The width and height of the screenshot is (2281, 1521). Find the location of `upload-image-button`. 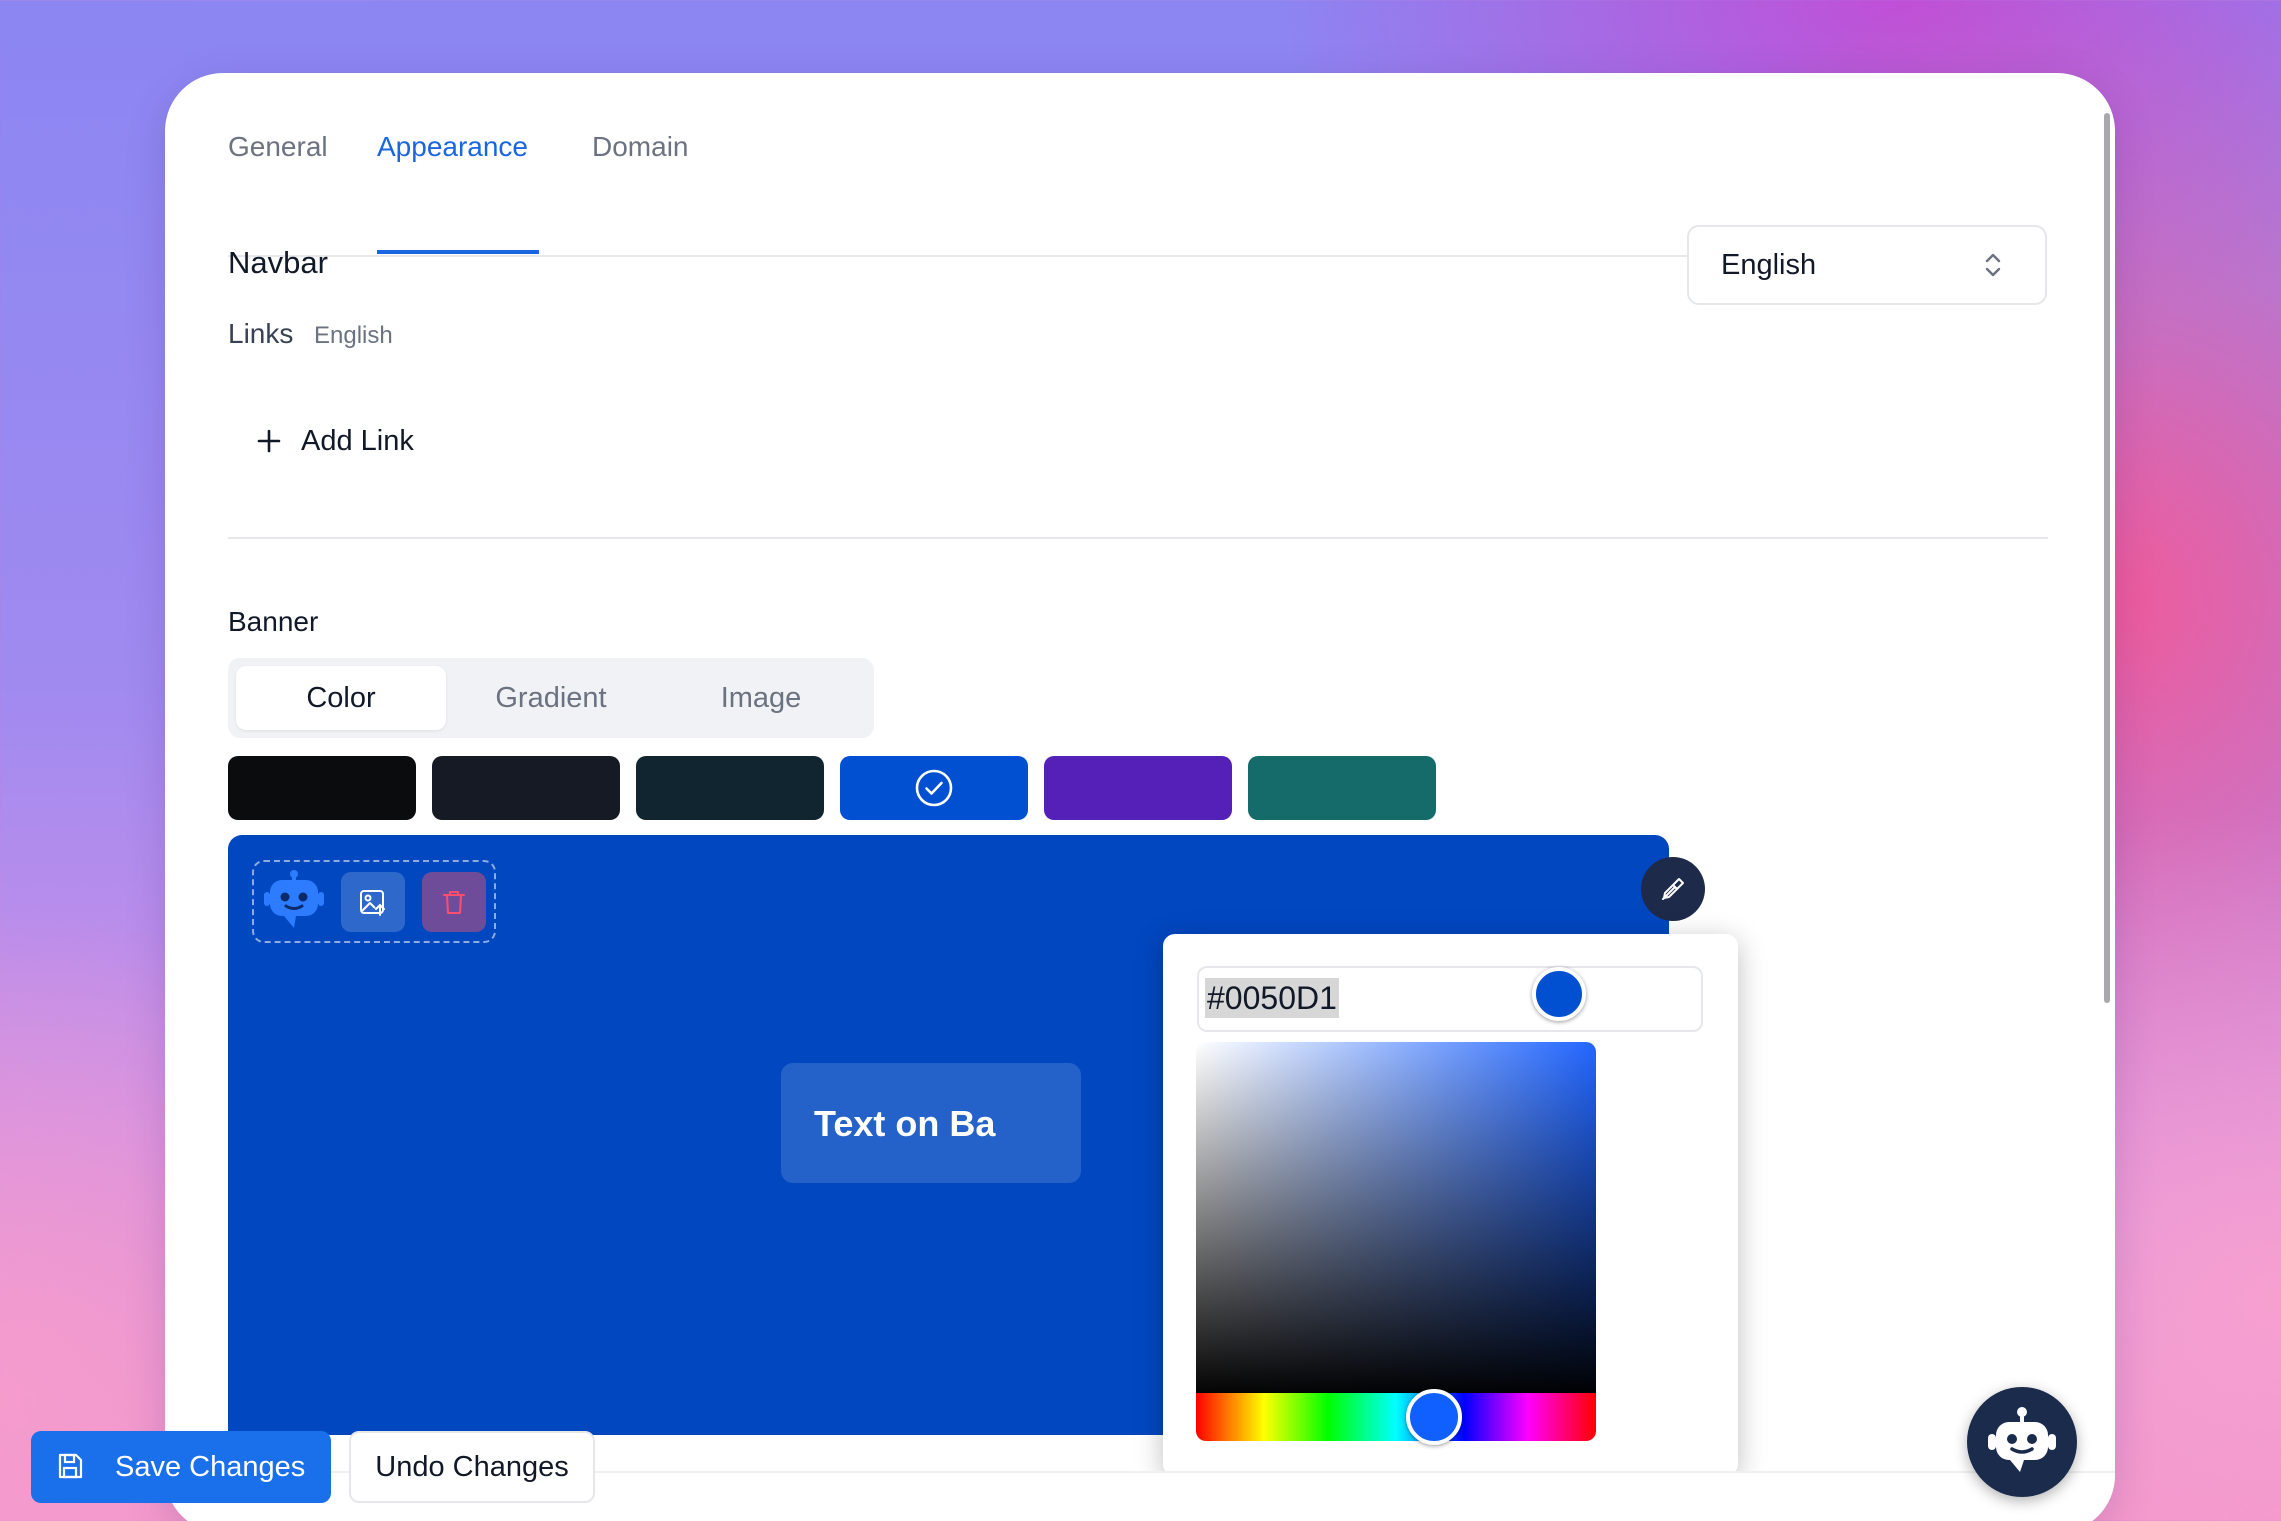

upload-image-button is located at coordinates (373, 902).